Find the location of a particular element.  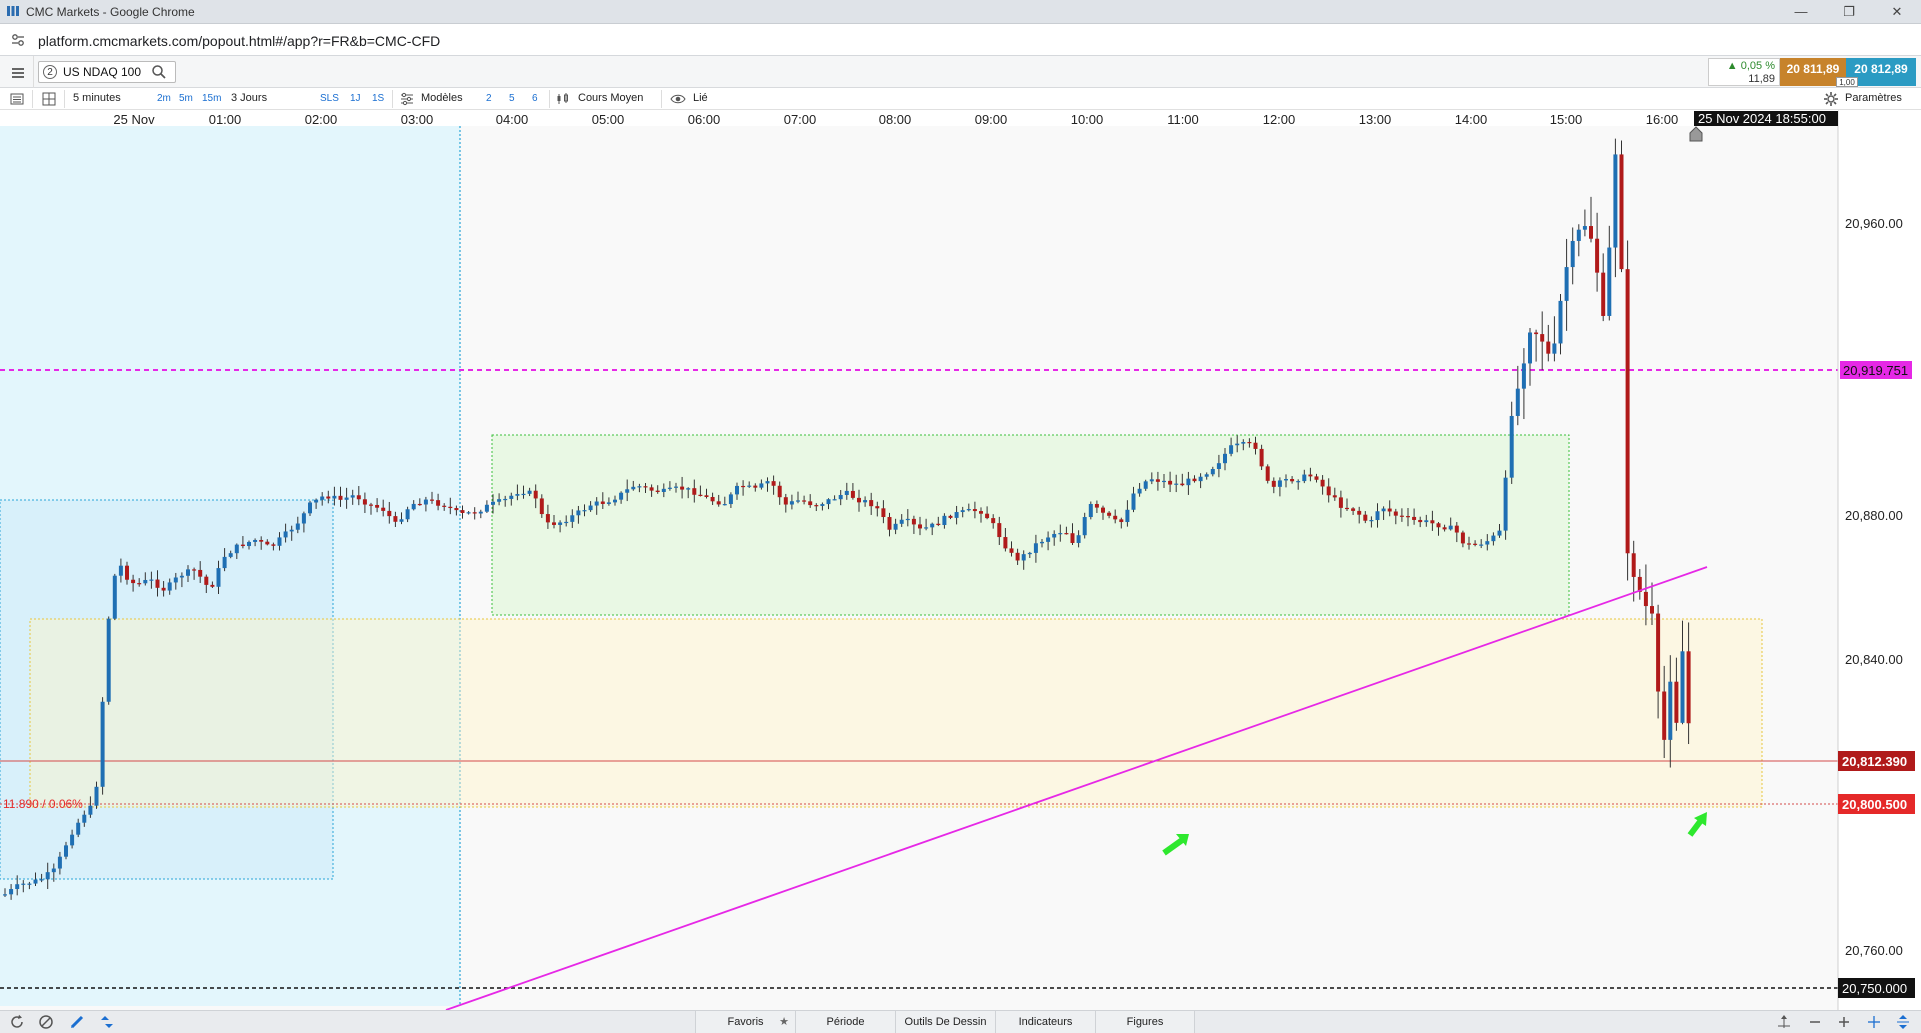

swap-arrows-icon is located at coordinates (107, 1022).